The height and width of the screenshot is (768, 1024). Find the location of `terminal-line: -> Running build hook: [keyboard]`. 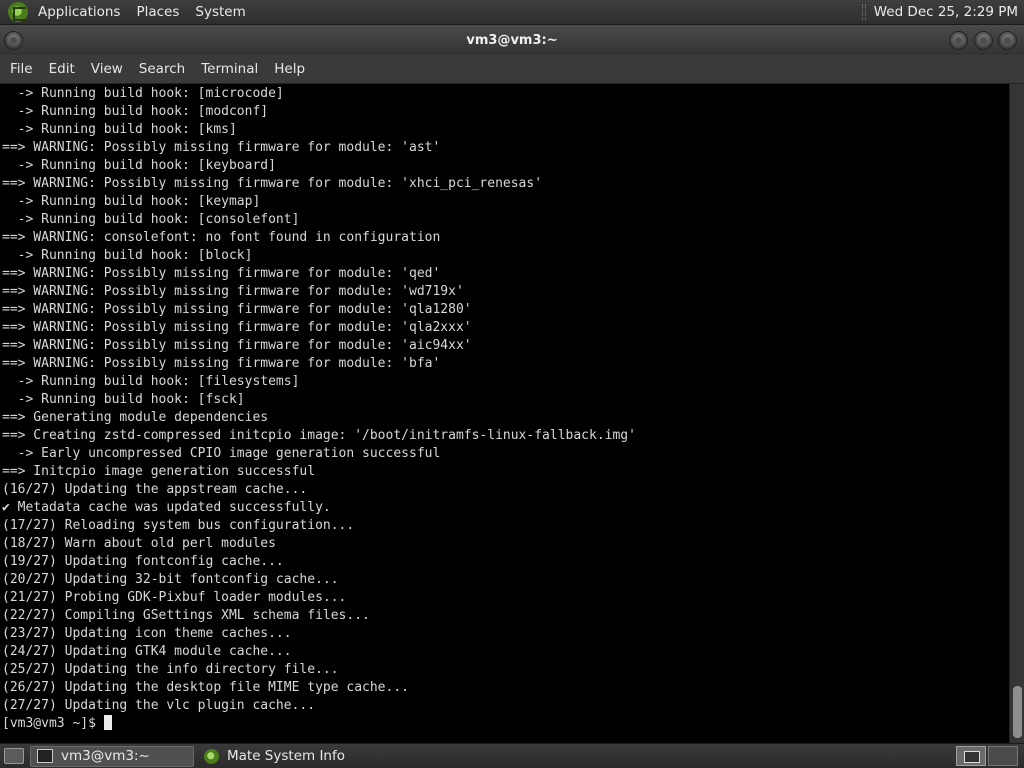

terminal-line: -> Running build hook: [keyboard] is located at coordinates (139, 165).